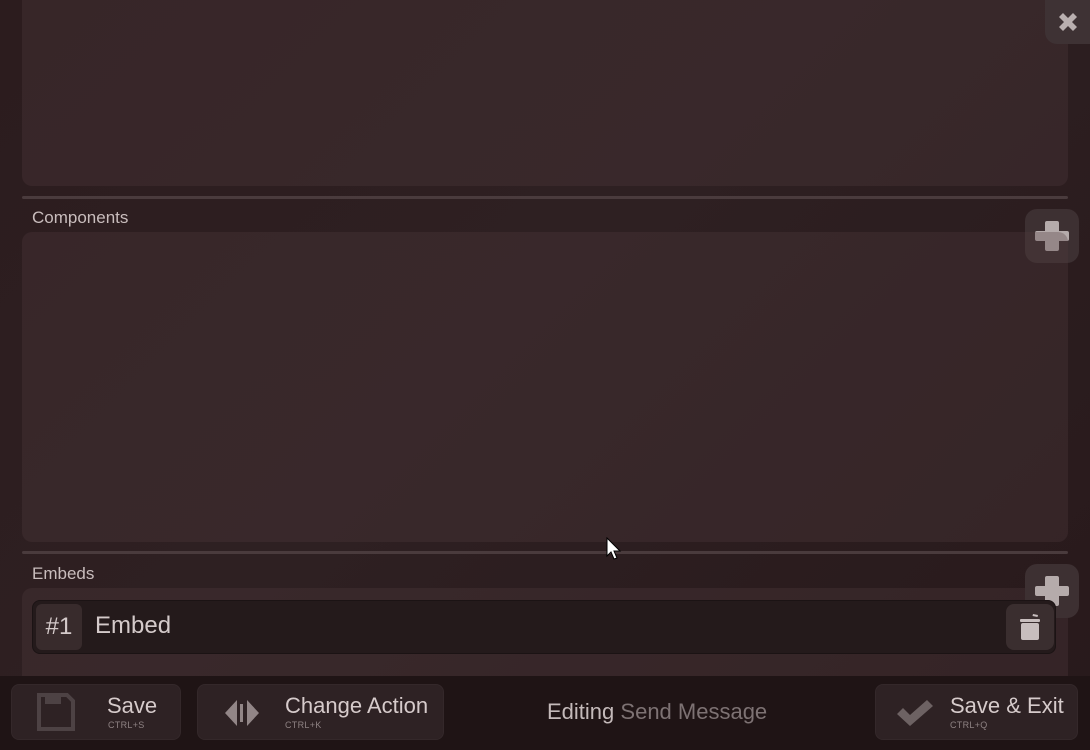 The image size is (1090, 750). I want to click on trash-icon, so click(1030, 627).